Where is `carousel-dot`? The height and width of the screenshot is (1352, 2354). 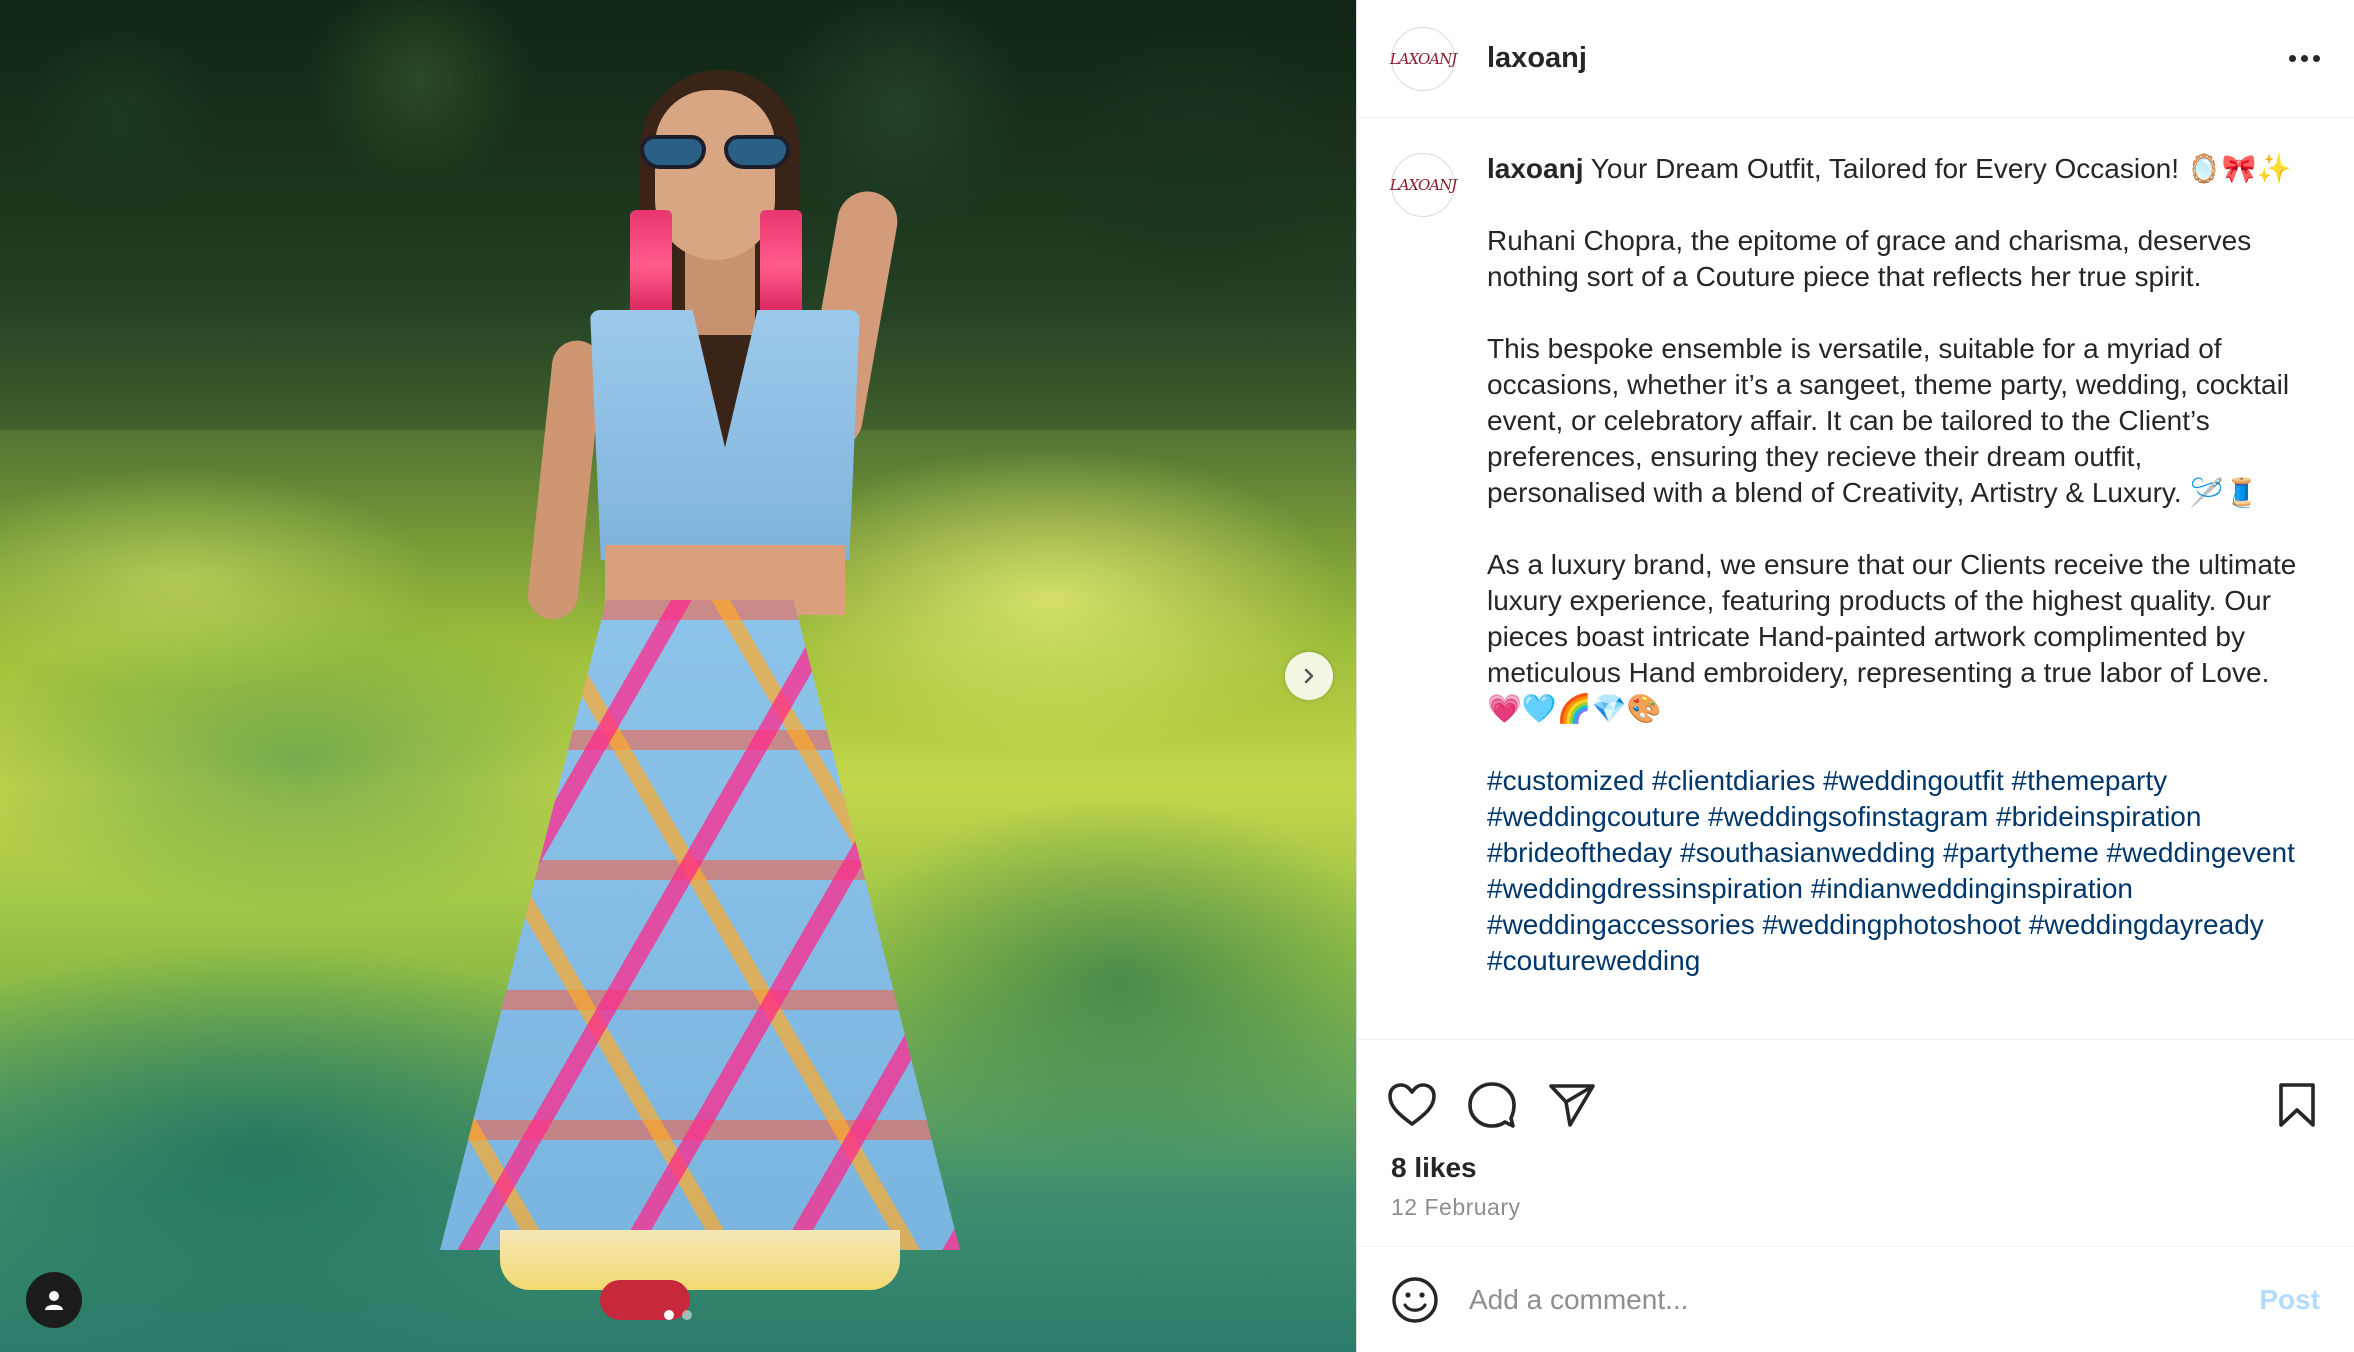 carousel-dot is located at coordinates (687, 1315).